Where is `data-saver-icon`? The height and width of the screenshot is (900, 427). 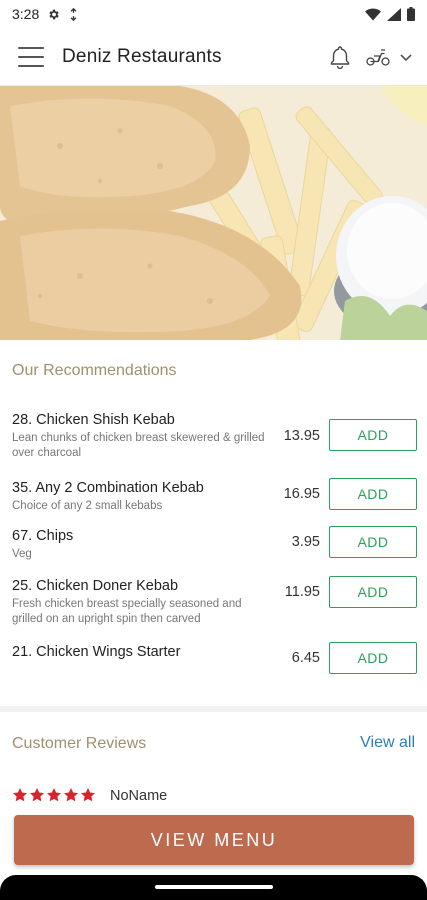
data-saver-icon is located at coordinates (73, 14).